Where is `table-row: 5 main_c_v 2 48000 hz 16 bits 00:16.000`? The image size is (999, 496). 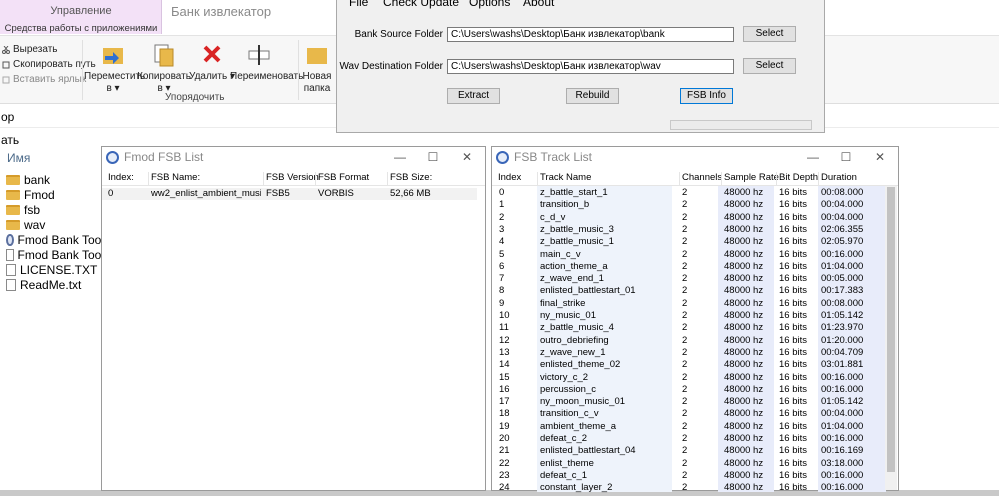
table-row: 5 main_c_v 2 48000 hz 16 bits 00:16.000 is located at coordinates (688, 255).